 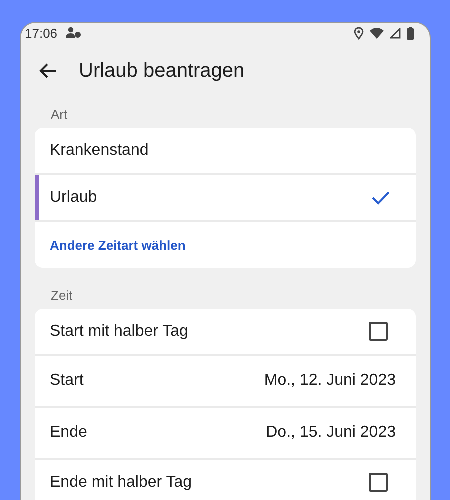 What do you see at coordinates (410, 33) in the screenshot?
I see `battery-icon` at bounding box center [410, 33].